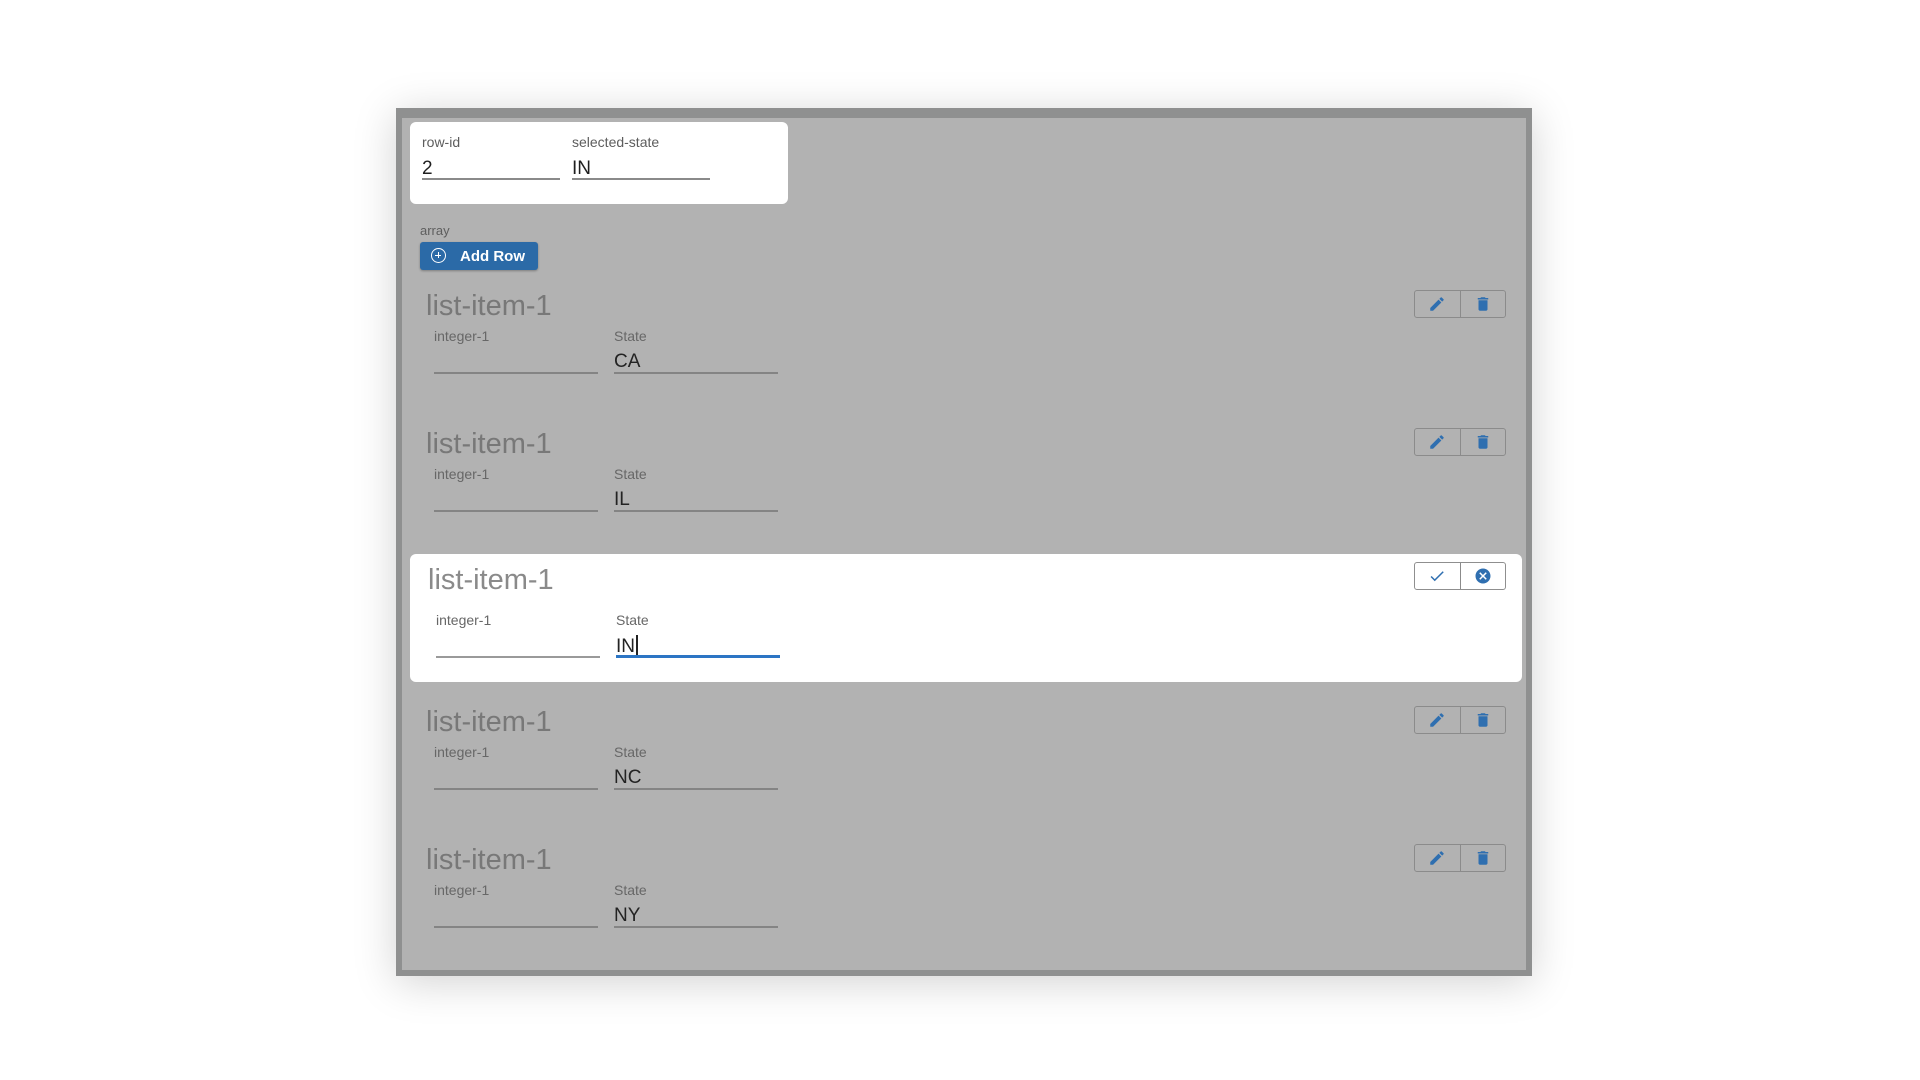  Describe the element at coordinates (696, 767) in the screenshot. I see `state-field: State NC` at that location.